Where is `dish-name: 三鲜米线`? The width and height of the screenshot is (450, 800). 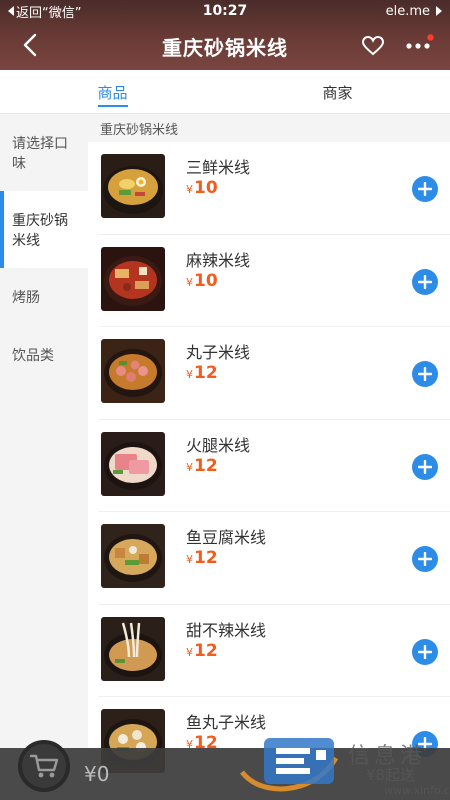
dish-name: 三鲜米线 is located at coordinates (218, 167).